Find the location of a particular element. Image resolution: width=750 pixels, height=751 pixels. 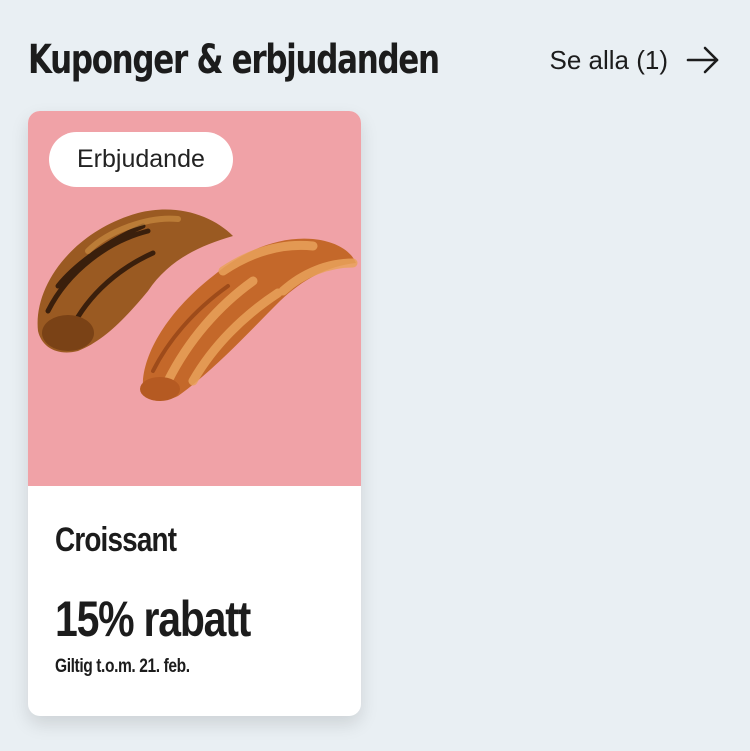

discount-label: 15% rabatt is located at coordinates (153, 619).